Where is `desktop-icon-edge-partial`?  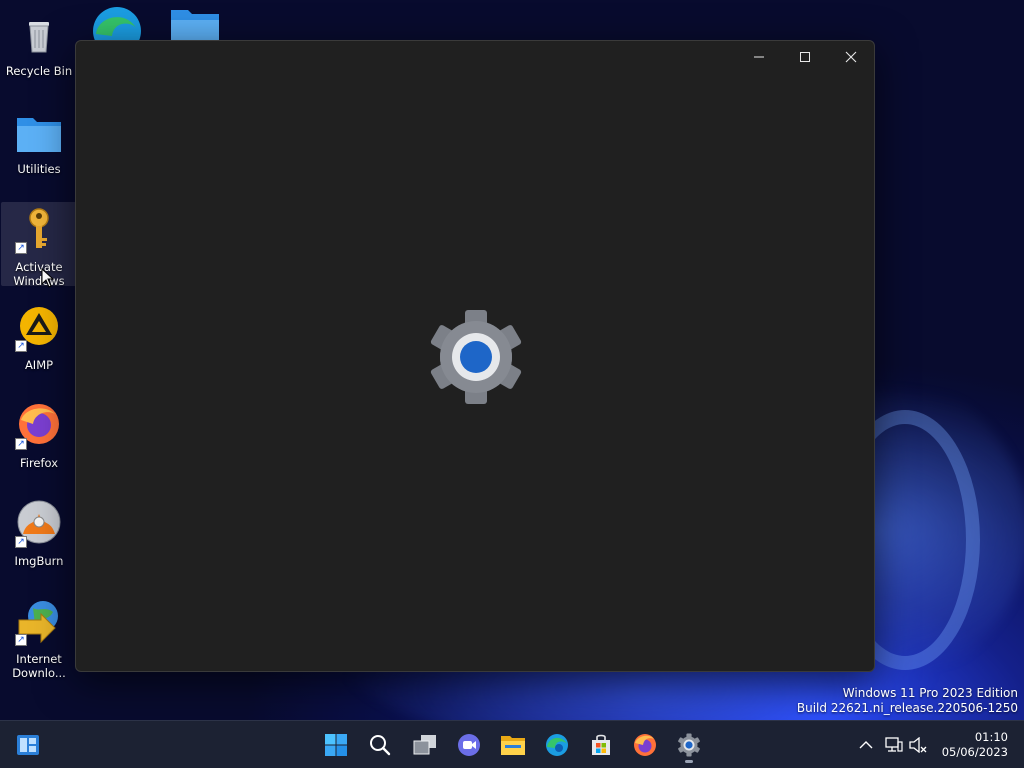
desktop-icon-edge-partial is located at coordinates (117, 23).